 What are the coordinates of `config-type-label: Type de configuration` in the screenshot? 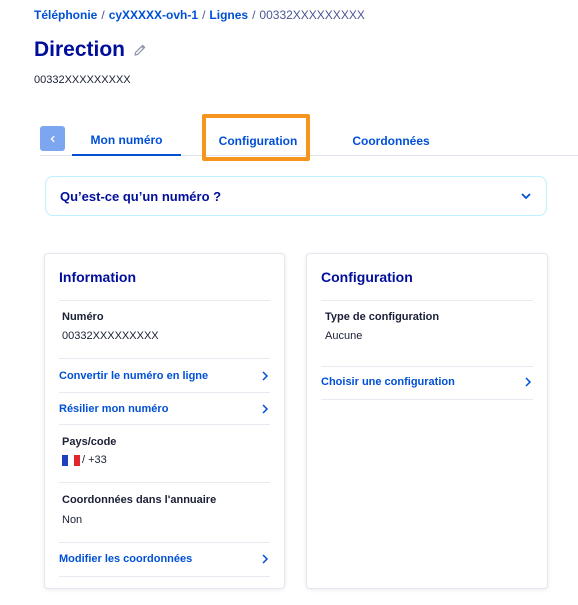 It's located at (382, 317).